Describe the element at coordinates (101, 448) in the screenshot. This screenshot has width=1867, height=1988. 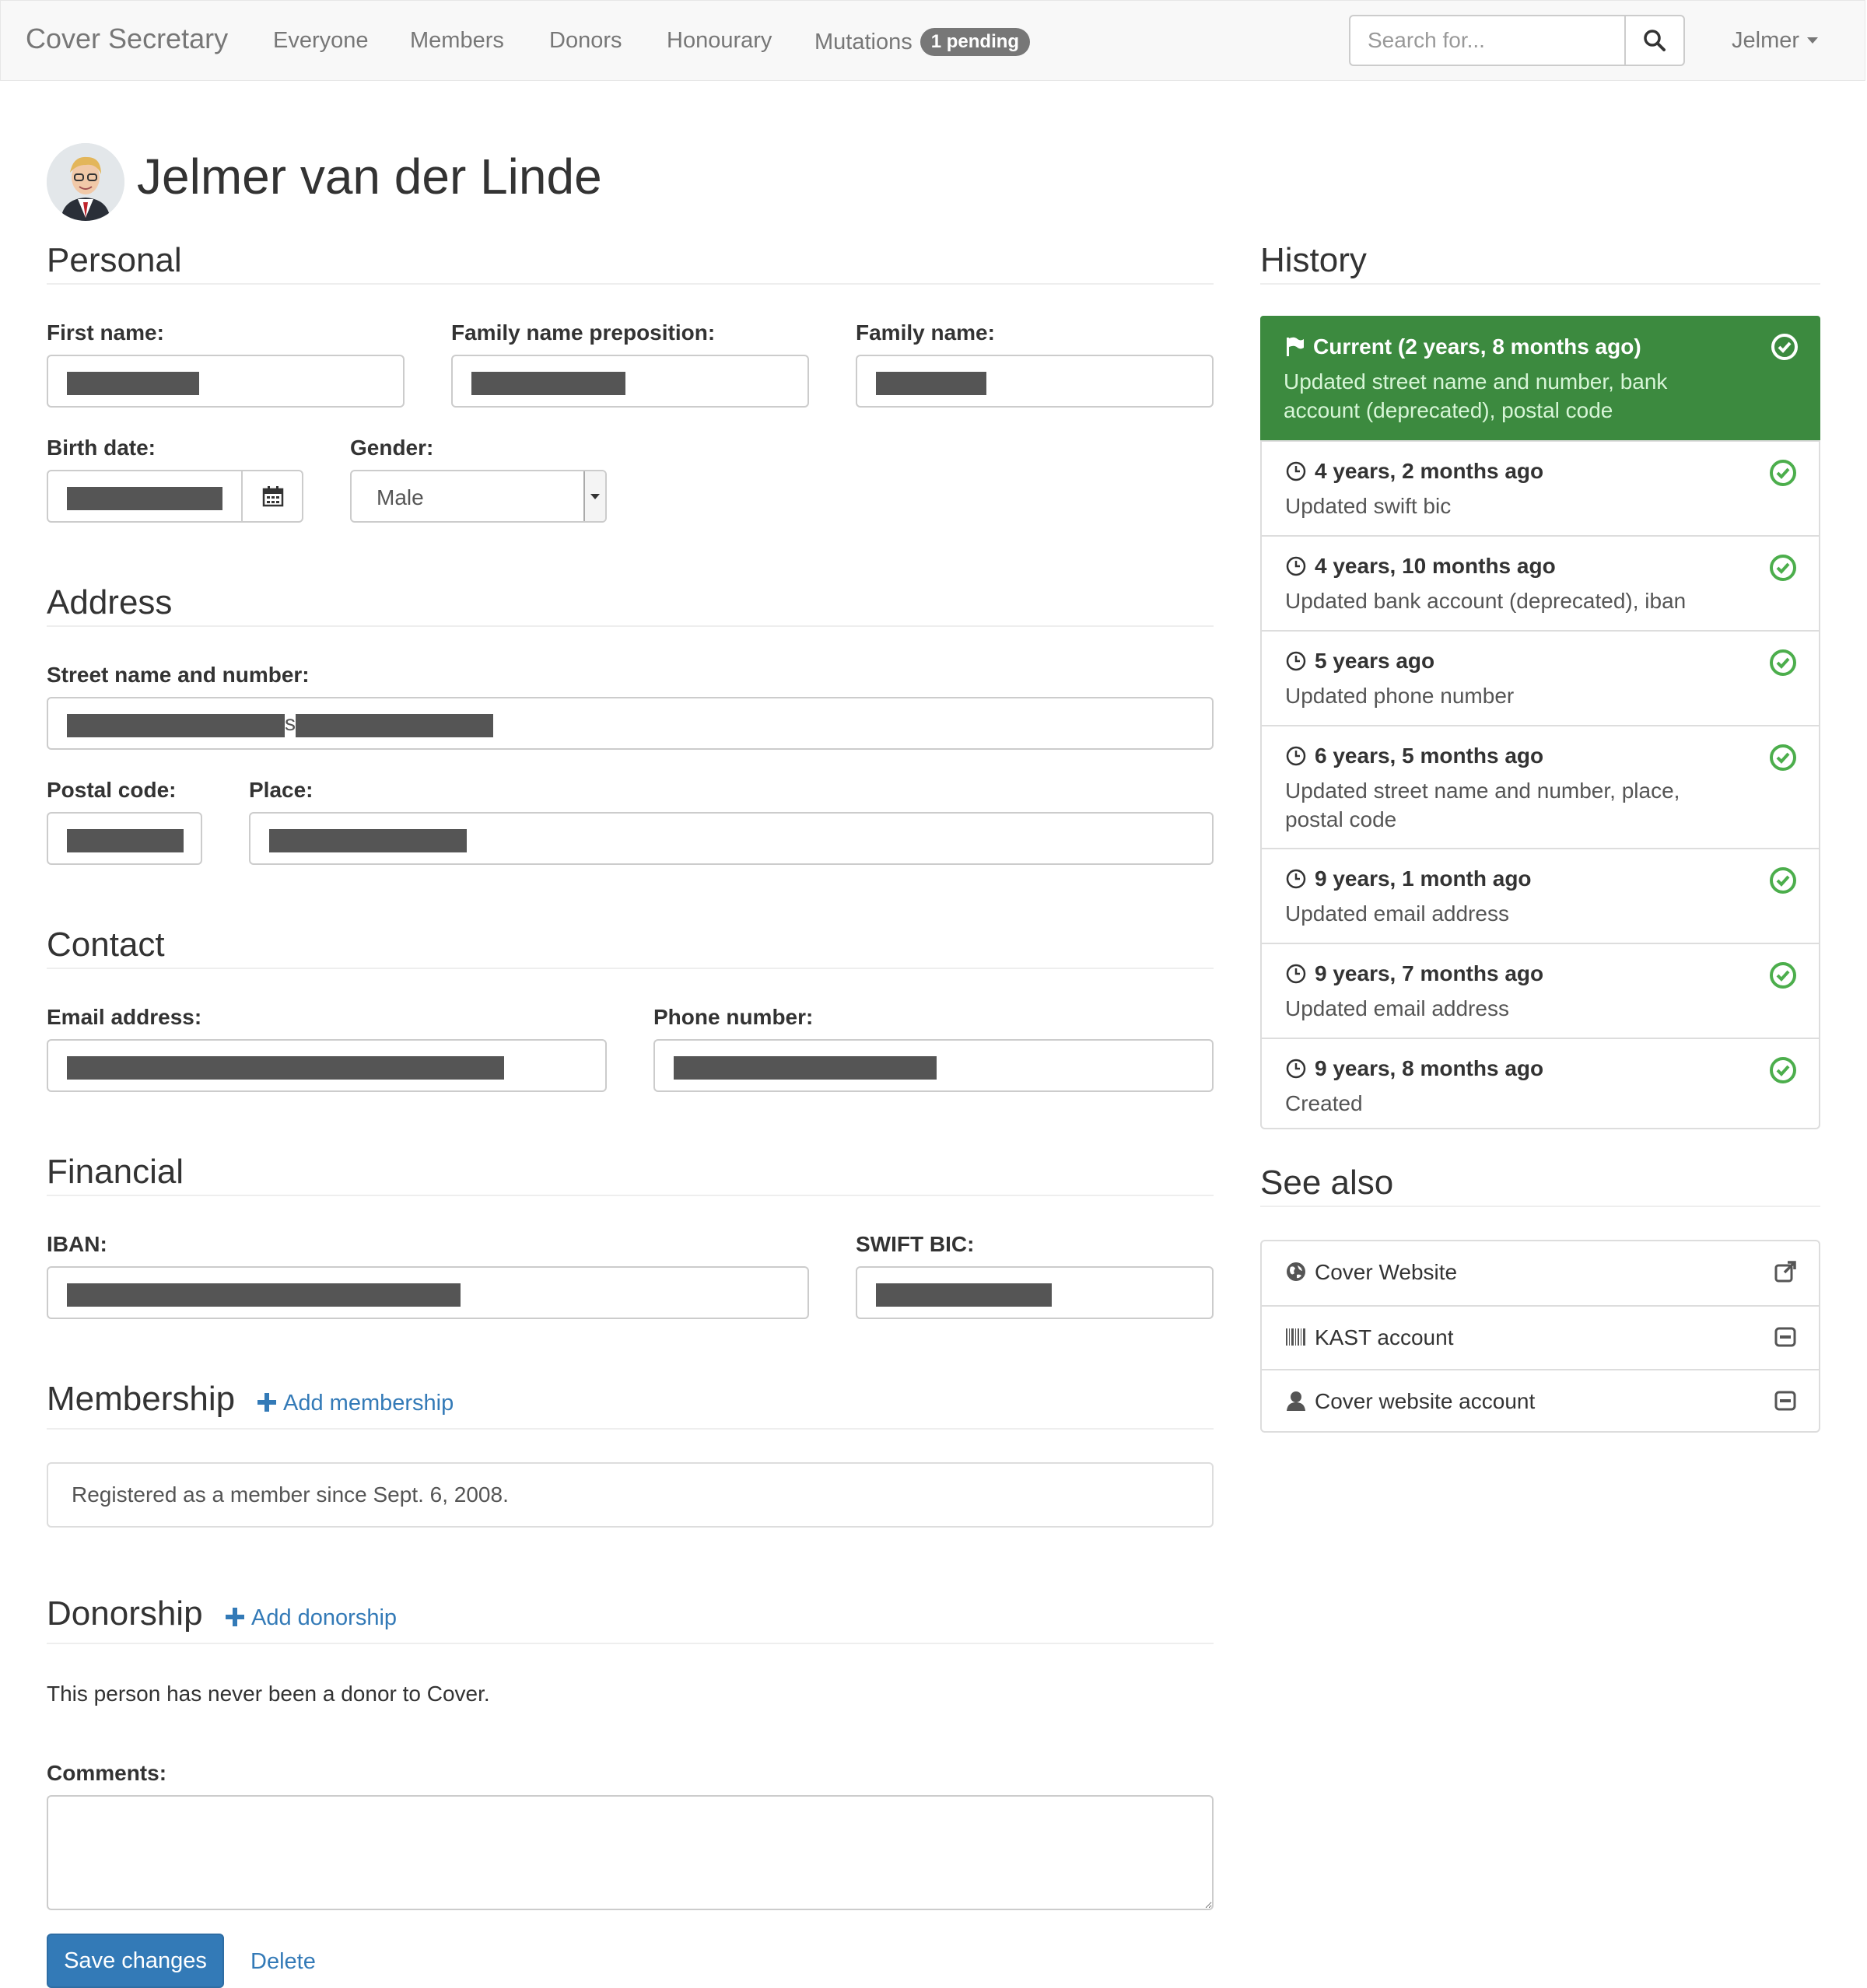
I see `birth-date-label: Birth date:` at that location.